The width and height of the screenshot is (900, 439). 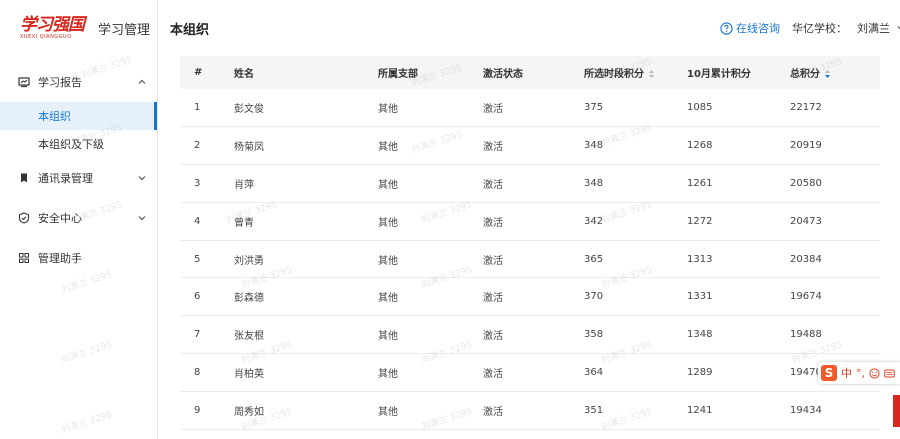 I want to click on cell-total-score: 22172, so click(x=828, y=108).